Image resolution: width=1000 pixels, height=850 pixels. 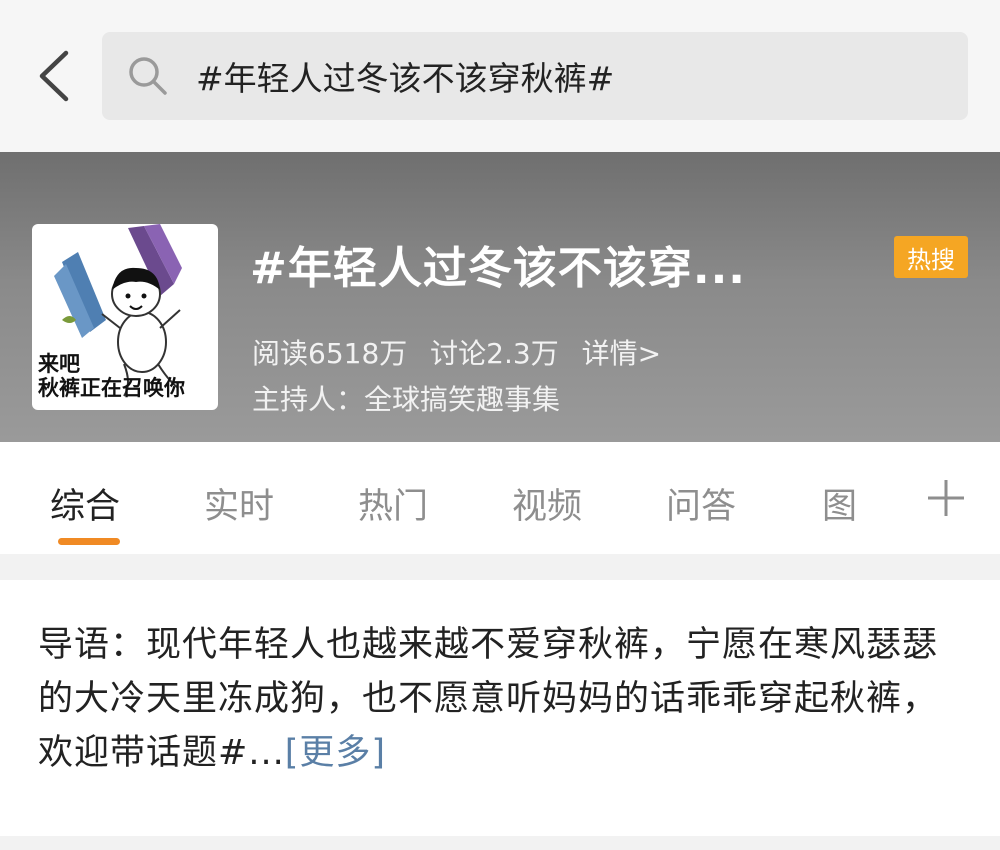 What do you see at coordinates (125, 317) in the screenshot?
I see `topic-thumbnail: 来吧 秋裤正在召唤你` at bounding box center [125, 317].